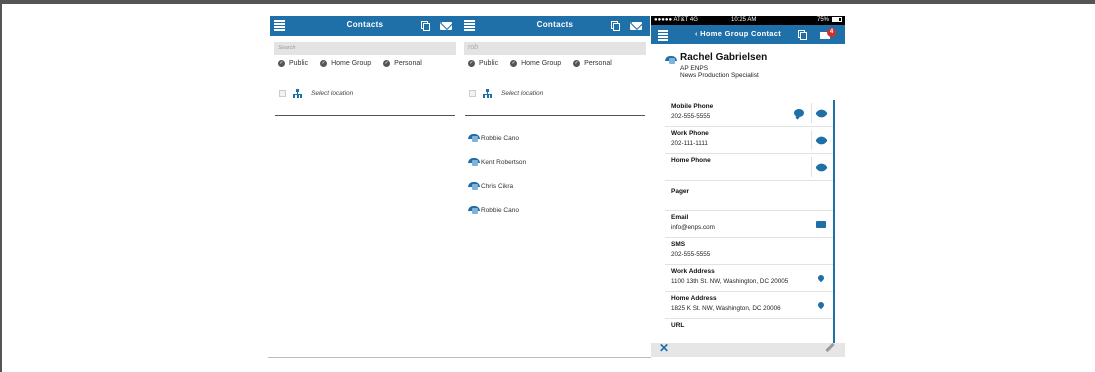  Describe the element at coordinates (749, 113) in the screenshot. I see `detail-row-mobile-phone: Mobile Phone 202-555-5555` at that location.